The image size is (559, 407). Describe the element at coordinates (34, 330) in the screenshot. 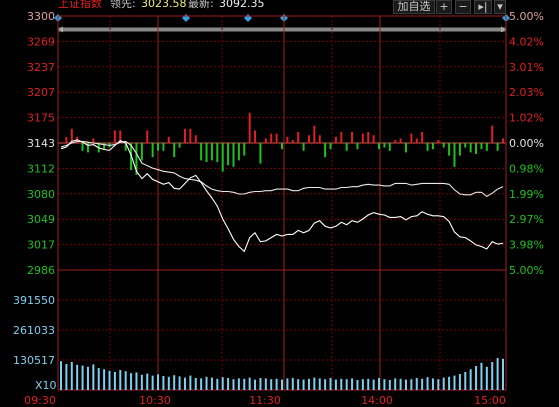

I see `volume-tick-label: 261033` at that location.